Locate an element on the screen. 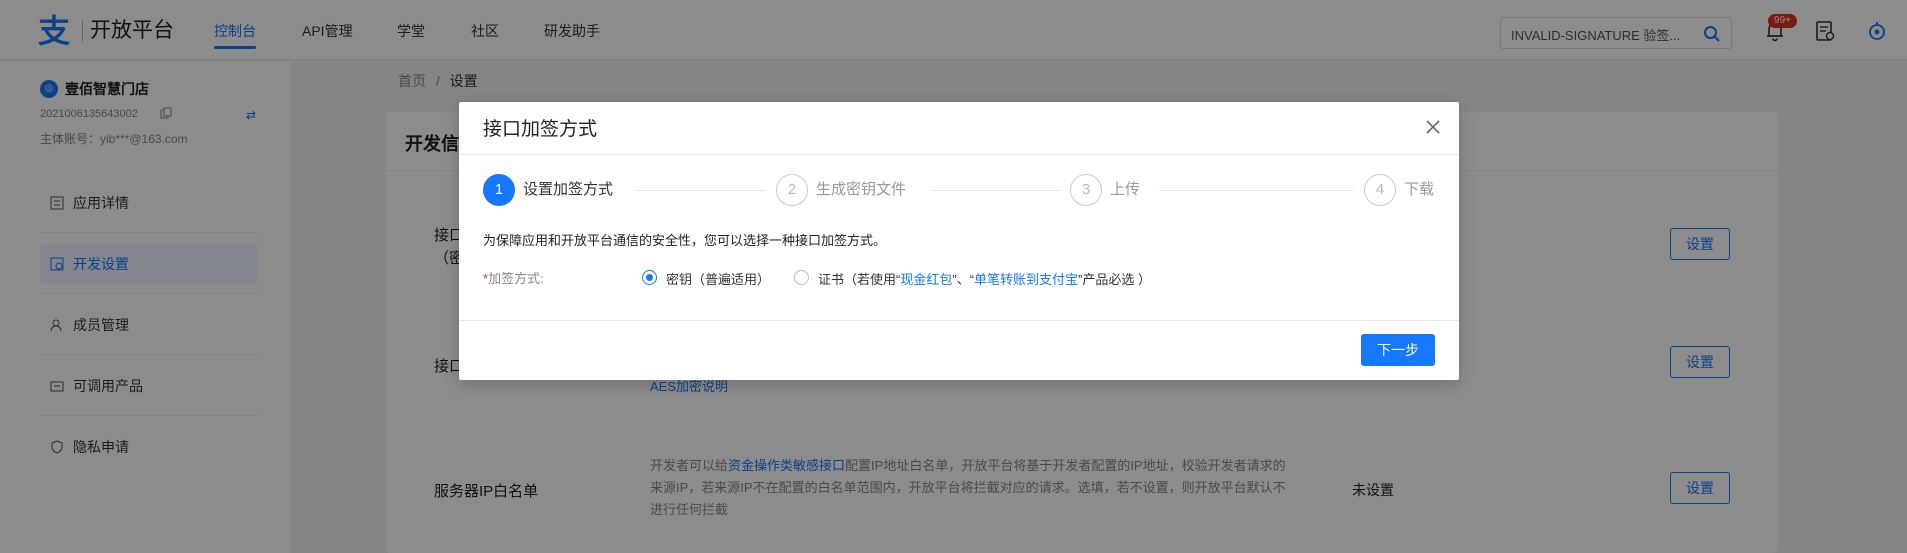 Image resolution: width=1907 pixels, height=553 pixels. close-icon is located at coordinates (1433, 127).